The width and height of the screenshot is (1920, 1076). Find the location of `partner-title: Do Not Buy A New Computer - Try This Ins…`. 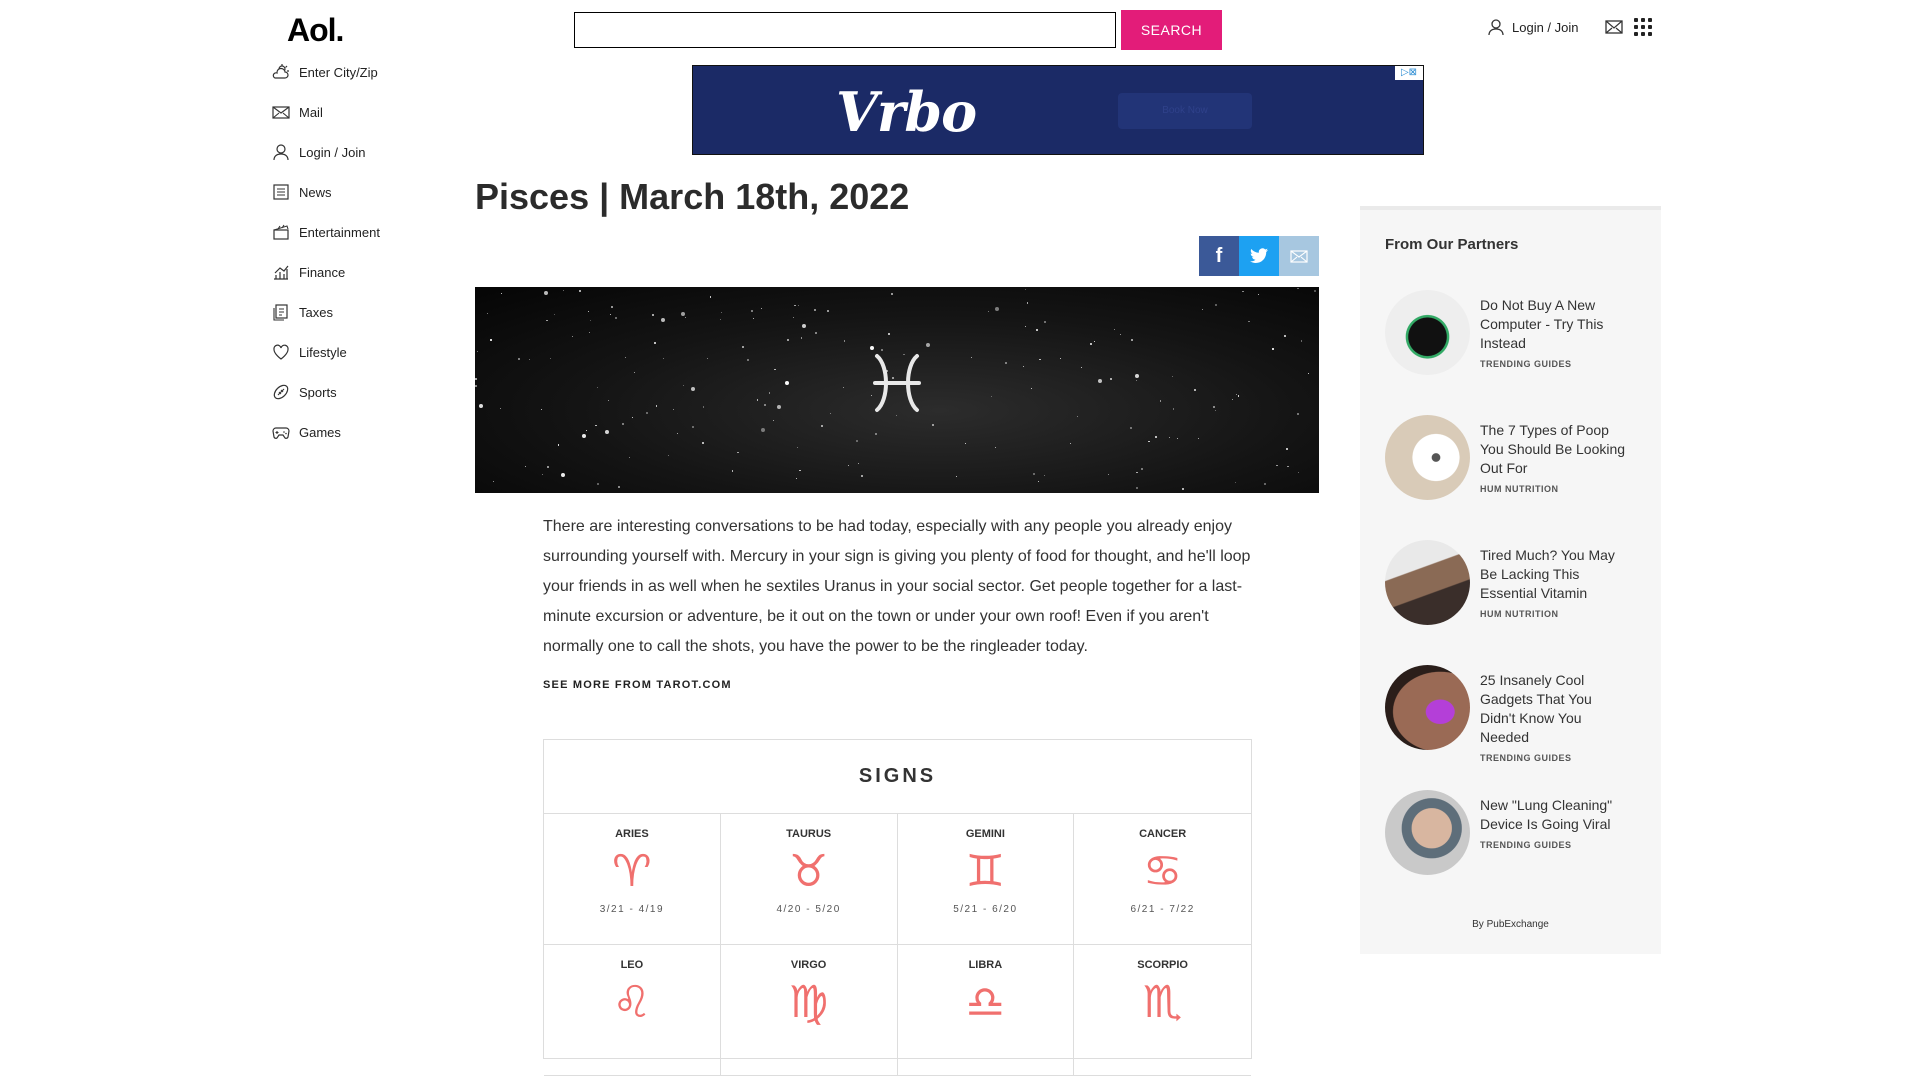

partner-title: Do Not Buy A New Computer - Try This Ins… is located at coordinates (1542, 324).